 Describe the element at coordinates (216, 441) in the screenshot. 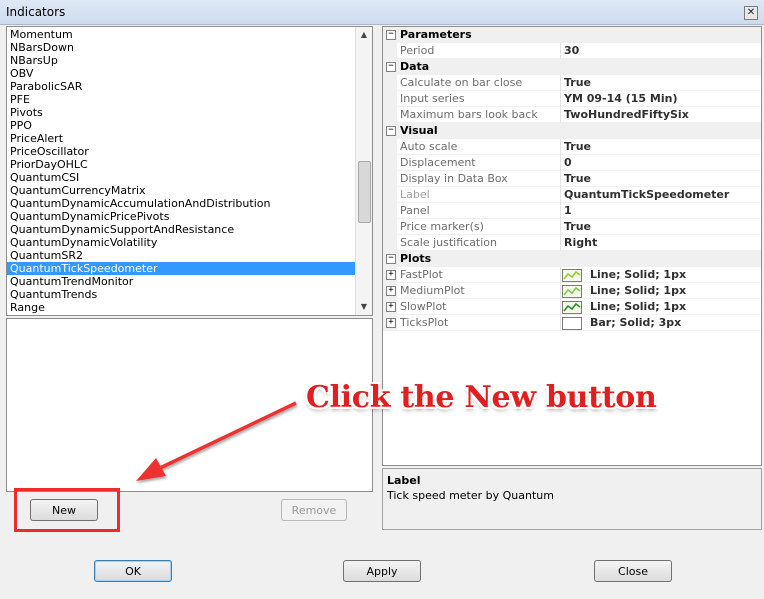

I see `annotation-arrow-icon` at that location.